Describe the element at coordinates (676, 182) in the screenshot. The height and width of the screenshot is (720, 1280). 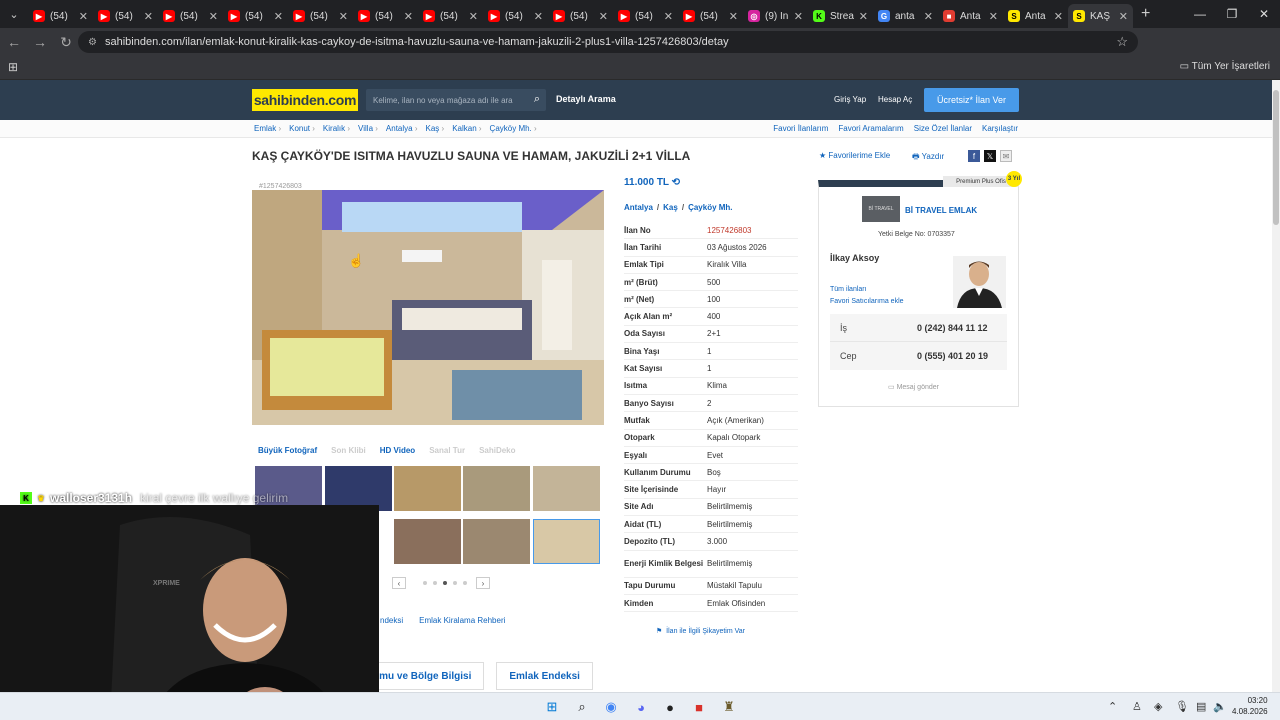
I see `price-history-icon: ⟲` at that location.